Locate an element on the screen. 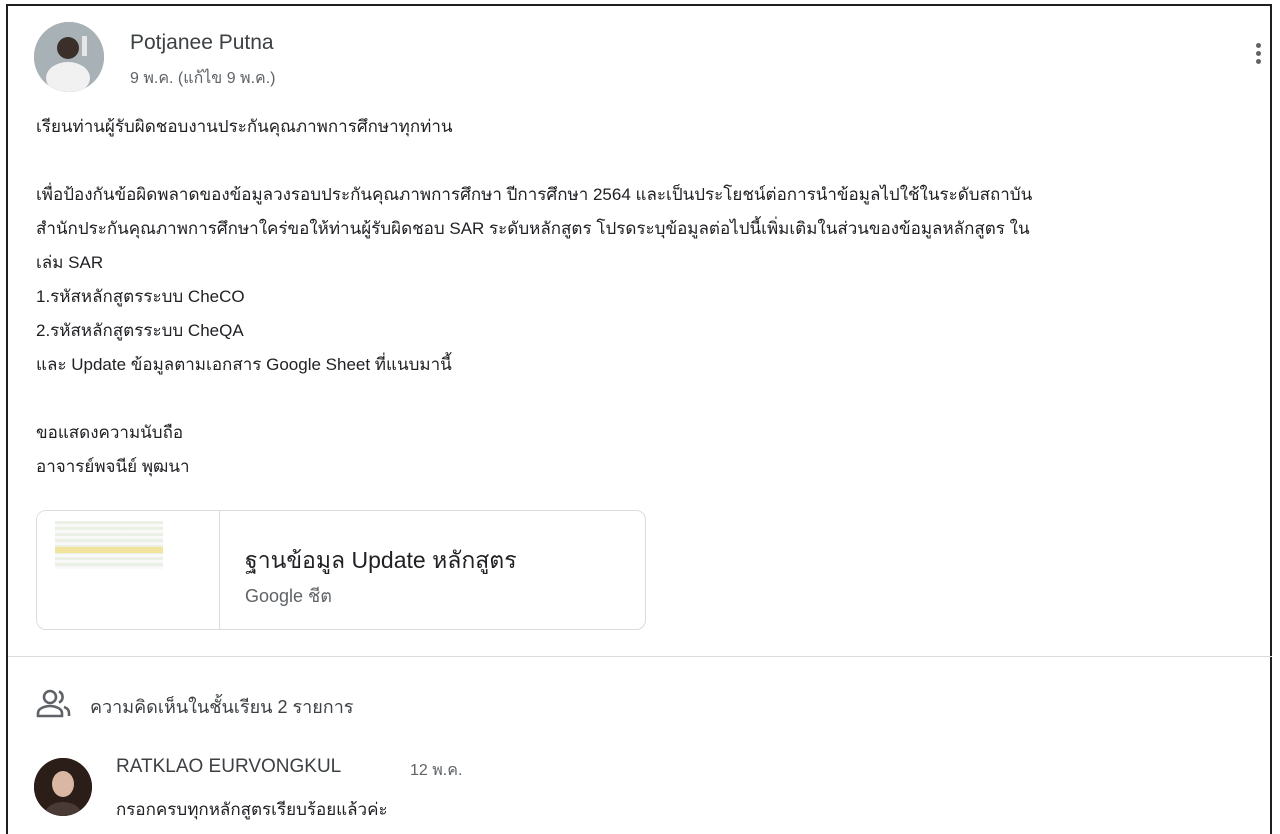  attachment-card: ฐานข้อมูล Update หลักสูตร Google ชีต is located at coordinates (341, 570).